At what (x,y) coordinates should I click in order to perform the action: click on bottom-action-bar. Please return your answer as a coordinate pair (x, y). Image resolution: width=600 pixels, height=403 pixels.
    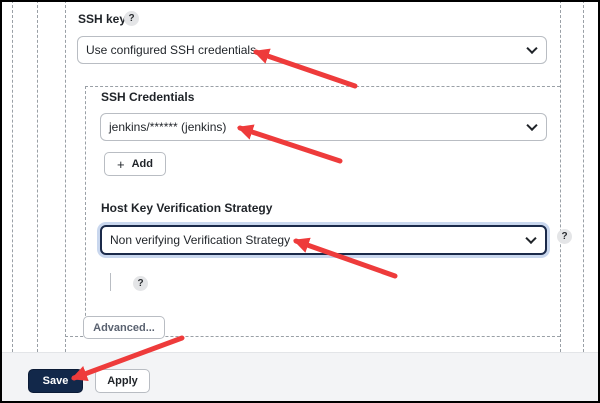
    Looking at the image, I should click on (300, 376).